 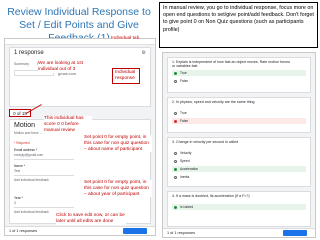 What do you see at coordinates (19, 166) in the screenshot?
I see `name-question-label: Name *` at bounding box center [19, 166].